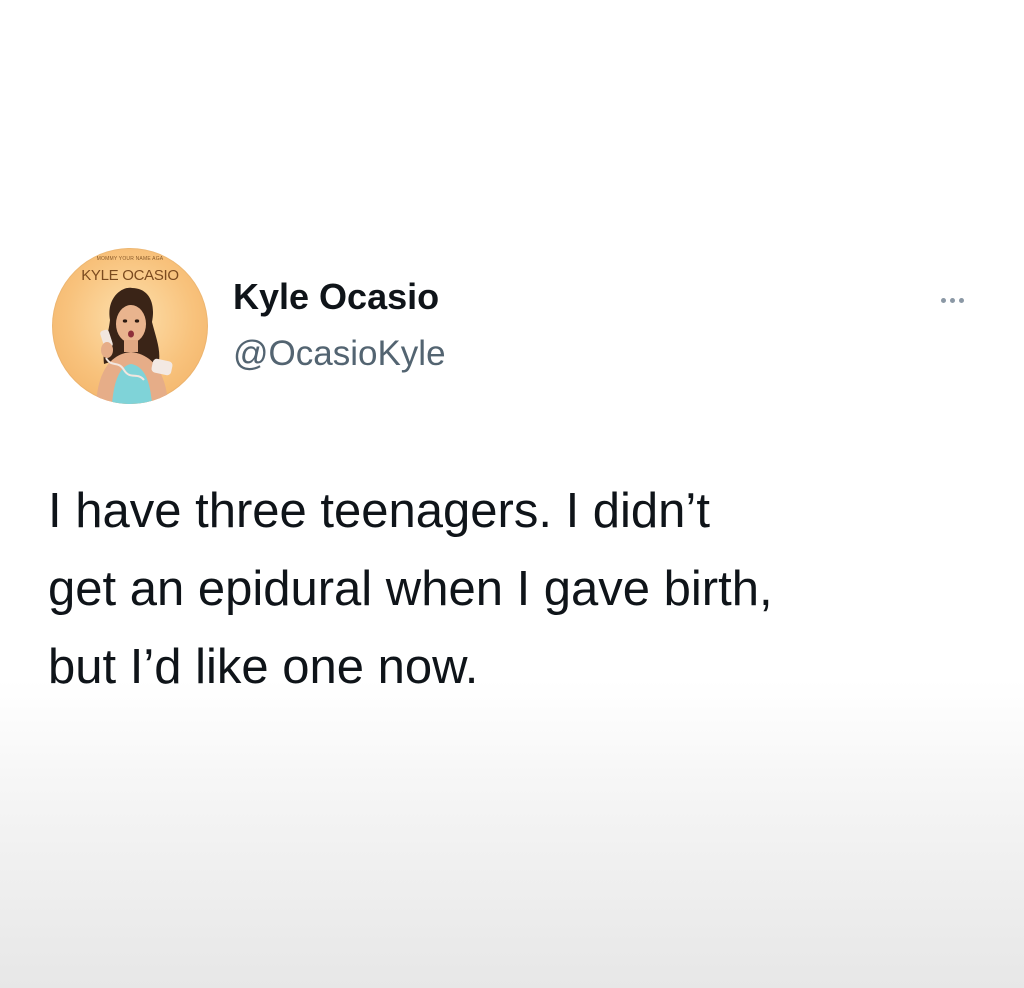  What do you see at coordinates (130, 259) in the screenshot?
I see `avatar-tagline: MOMMY YOUR NAME AGA` at bounding box center [130, 259].